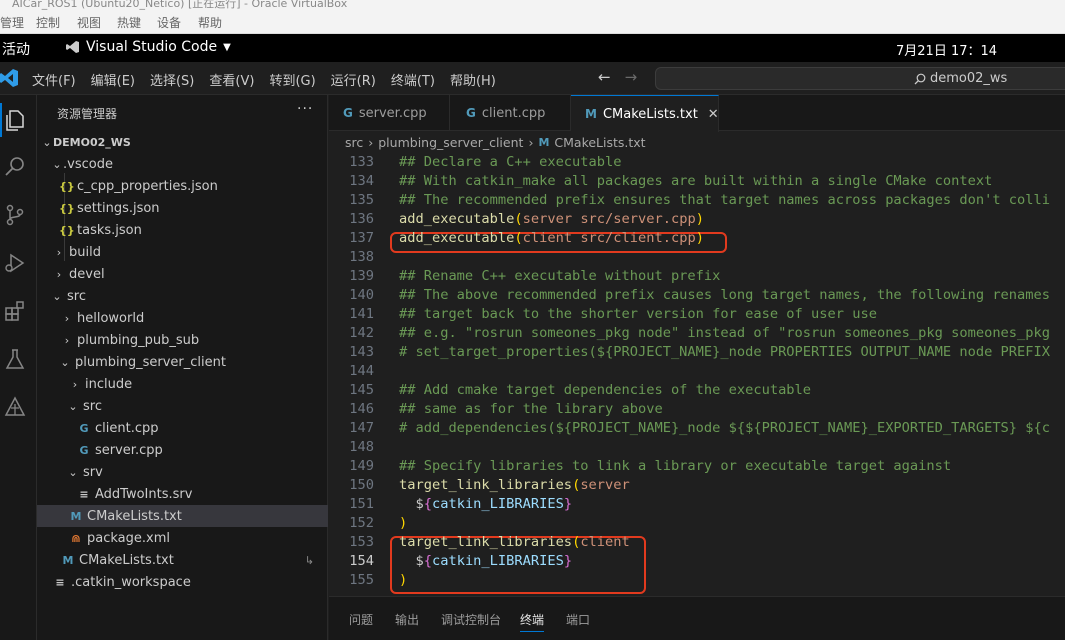 Image resolution: width=1065 pixels, height=640 pixels. I want to click on tree-file-addtwoints-srv: ≡ AddTwoInts.srv, so click(182, 494).